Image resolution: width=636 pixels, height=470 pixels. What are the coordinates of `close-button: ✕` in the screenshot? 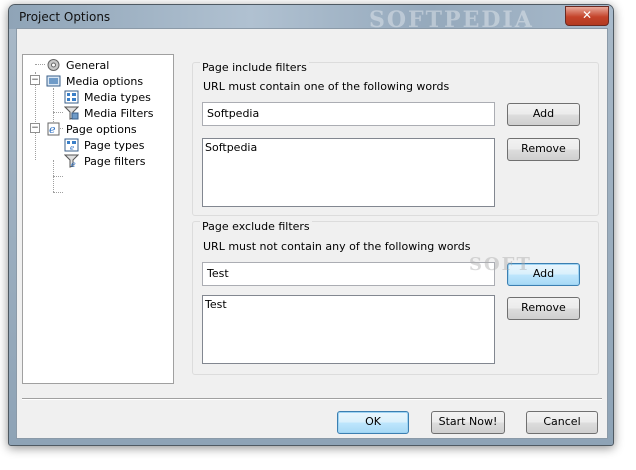 It's located at (587, 16).